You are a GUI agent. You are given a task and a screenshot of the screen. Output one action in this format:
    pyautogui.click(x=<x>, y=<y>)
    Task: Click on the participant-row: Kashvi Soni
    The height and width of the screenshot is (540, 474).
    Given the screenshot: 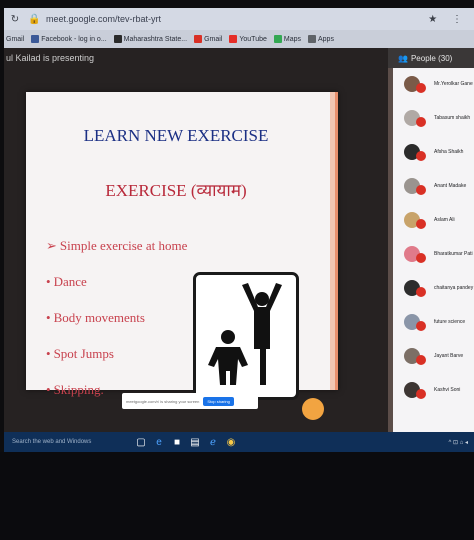 What is the action you would take?
    pyautogui.click(x=431, y=393)
    